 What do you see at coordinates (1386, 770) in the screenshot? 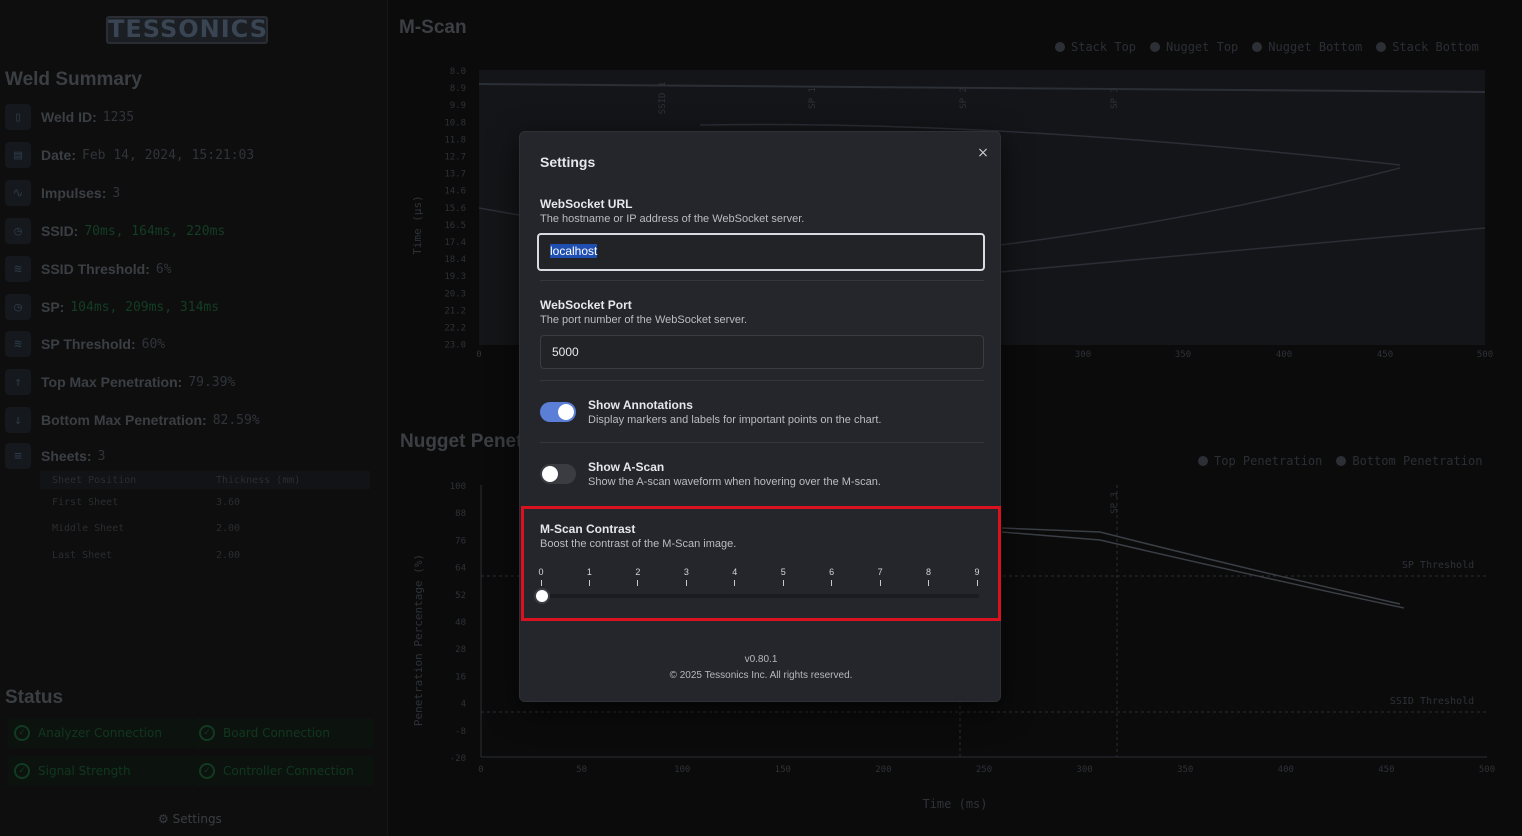
I see `nugget-x-tick: 450` at bounding box center [1386, 770].